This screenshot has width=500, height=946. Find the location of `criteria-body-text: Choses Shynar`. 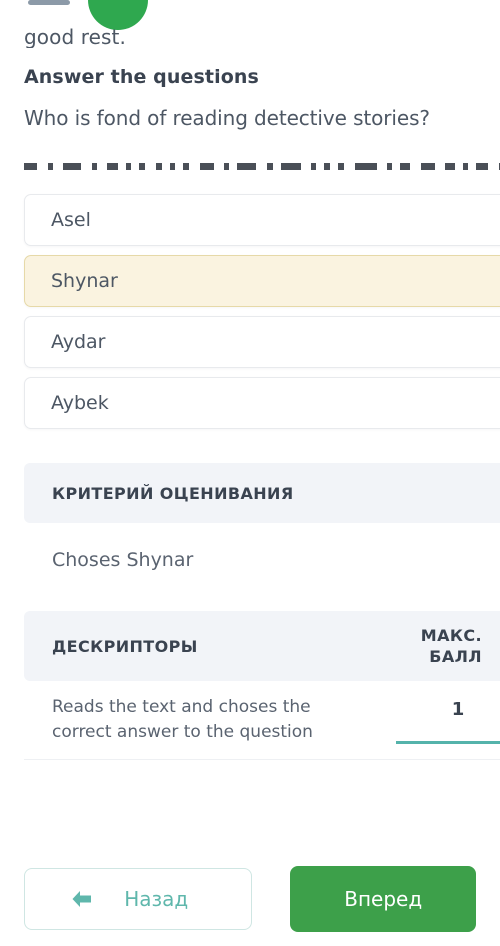

criteria-body-text: Choses Shynar is located at coordinates (123, 560).